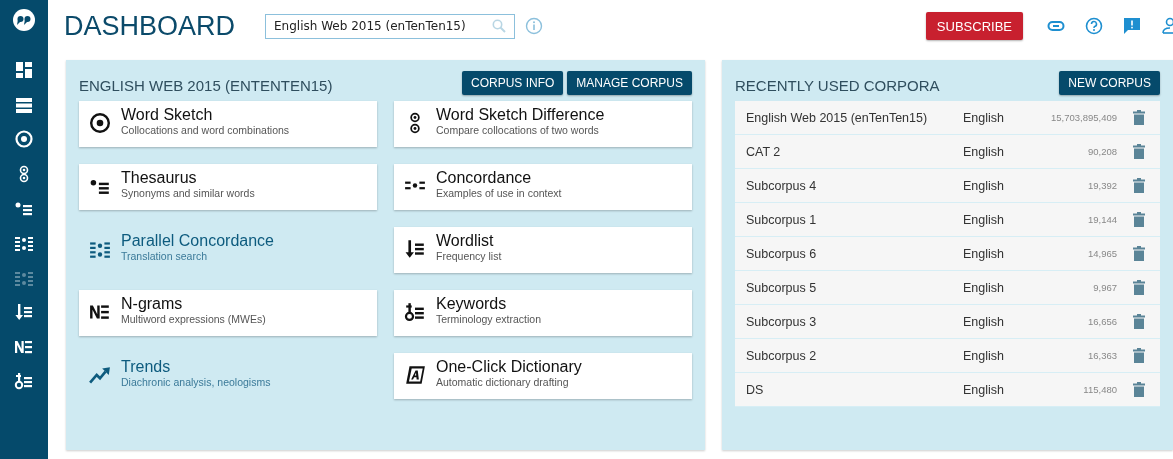  Describe the element at coordinates (837, 85) in the screenshot. I see `panel-title: RECENTLY USED CORPORA` at that location.